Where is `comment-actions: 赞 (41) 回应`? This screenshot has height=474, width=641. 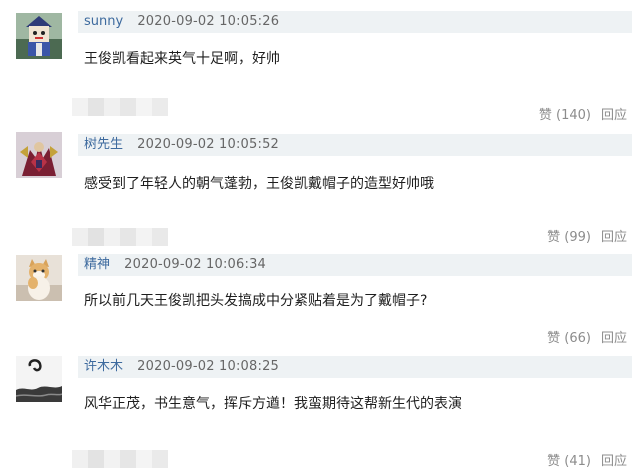
comment-actions: 赞 (41) 回应 is located at coordinates (587, 462).